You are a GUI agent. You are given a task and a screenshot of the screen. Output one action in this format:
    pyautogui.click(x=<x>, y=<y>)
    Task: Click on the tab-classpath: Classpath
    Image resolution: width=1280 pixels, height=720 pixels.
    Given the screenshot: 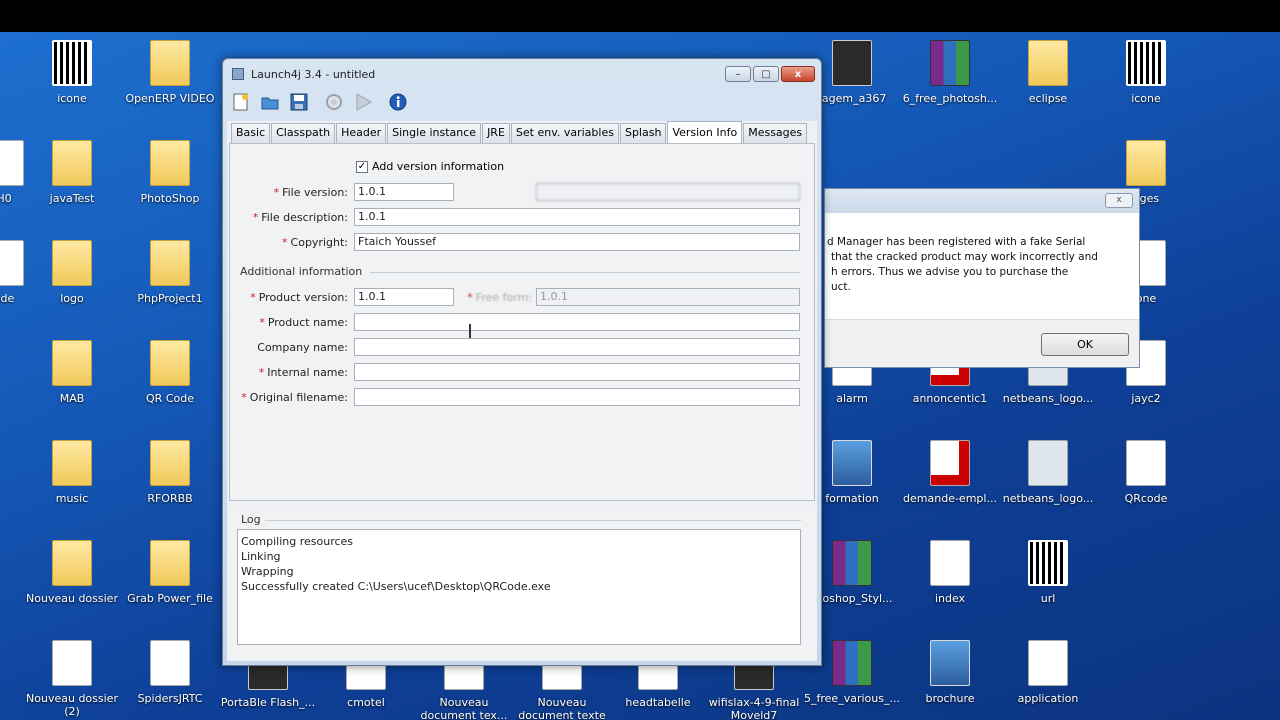 What is the action you would take?
    pyautogui.click(x=303, y=133)
    